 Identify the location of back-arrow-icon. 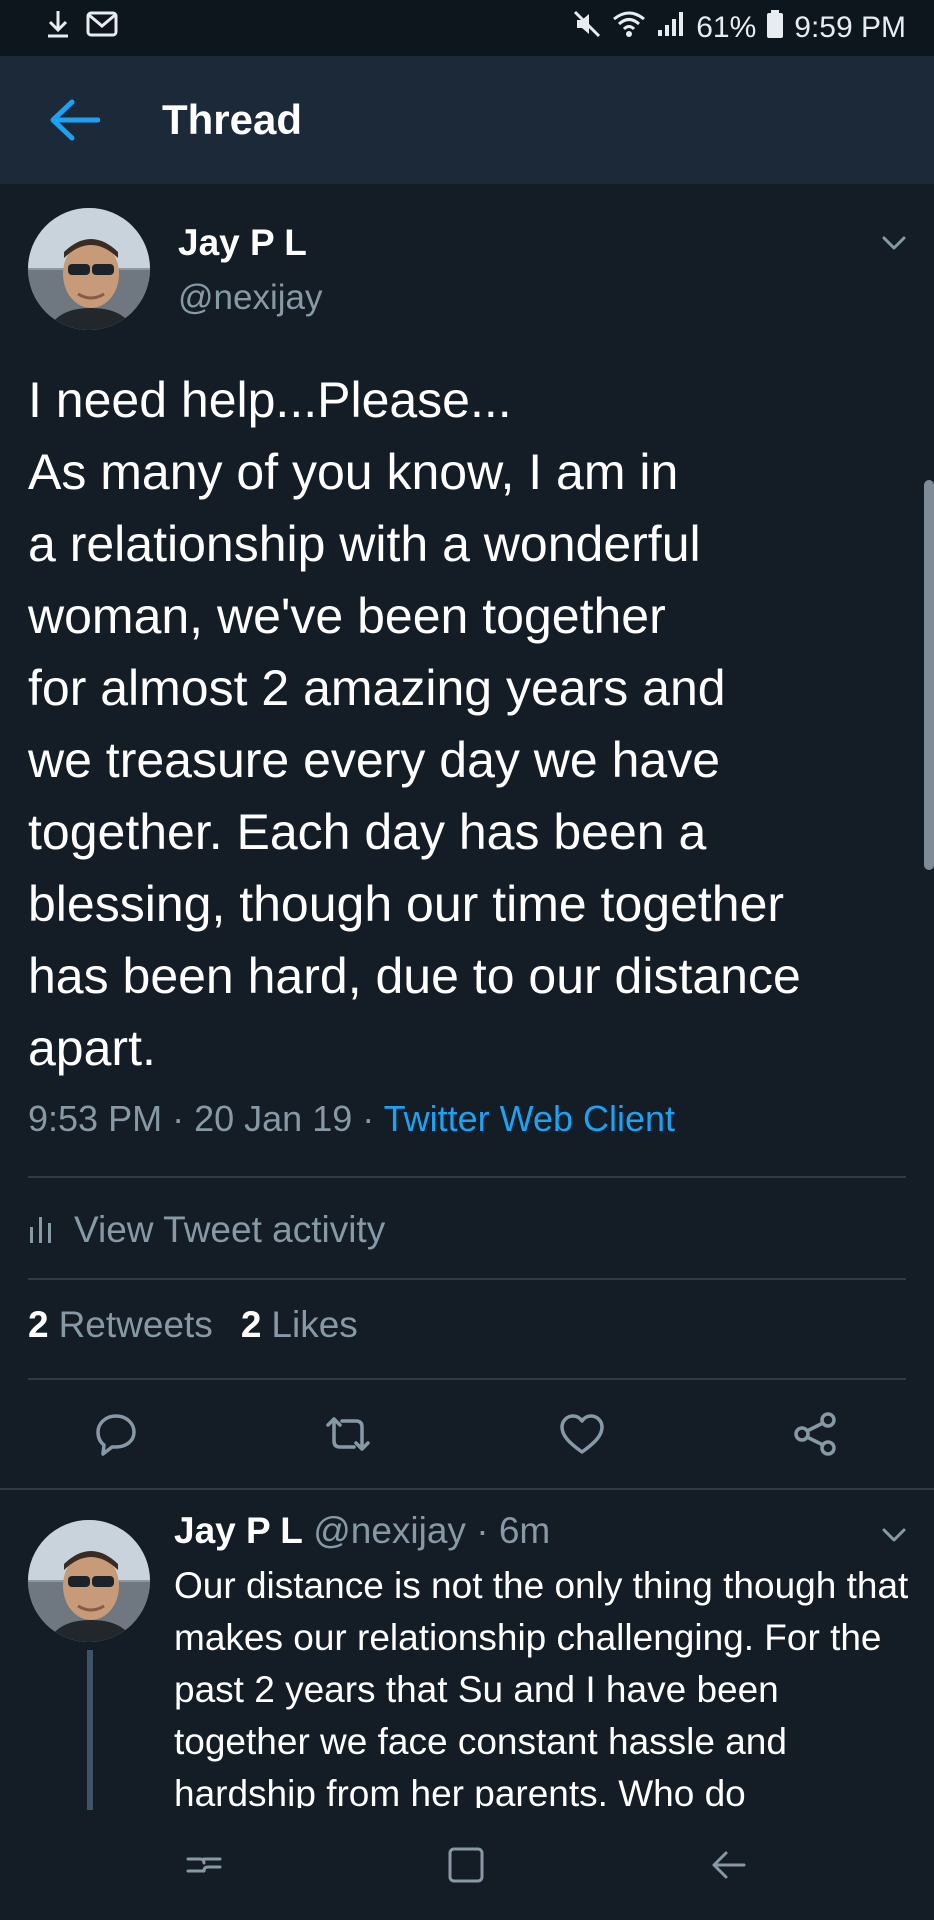
(75, 120).